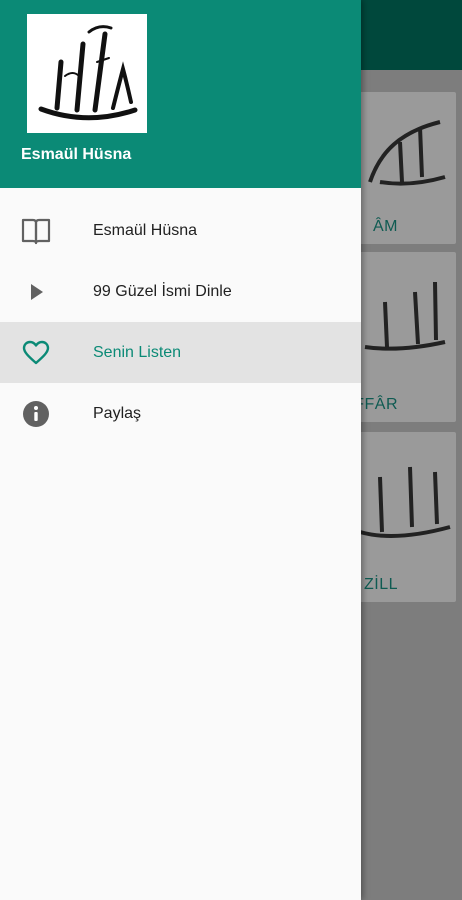 This screenshot has height=900, width=462. I want to click on name-transliteration: ÂM, so click(385, 226).